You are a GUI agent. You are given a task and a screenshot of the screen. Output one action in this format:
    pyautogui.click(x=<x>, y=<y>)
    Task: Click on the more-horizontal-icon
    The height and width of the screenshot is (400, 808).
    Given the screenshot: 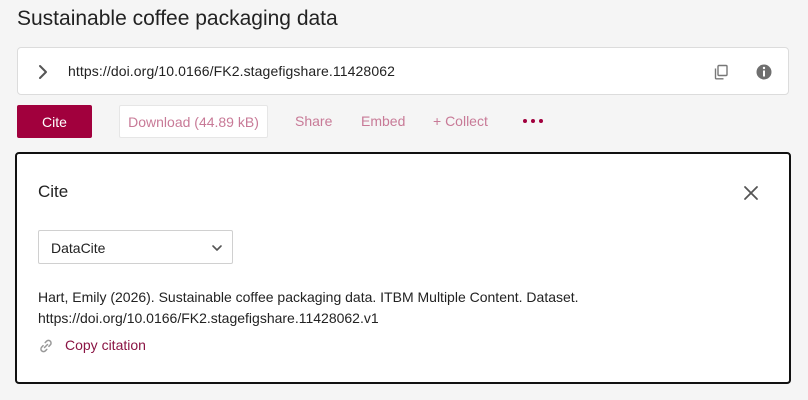 What is the action you would take?
    pyautogui.click(x=533, y=121)
    